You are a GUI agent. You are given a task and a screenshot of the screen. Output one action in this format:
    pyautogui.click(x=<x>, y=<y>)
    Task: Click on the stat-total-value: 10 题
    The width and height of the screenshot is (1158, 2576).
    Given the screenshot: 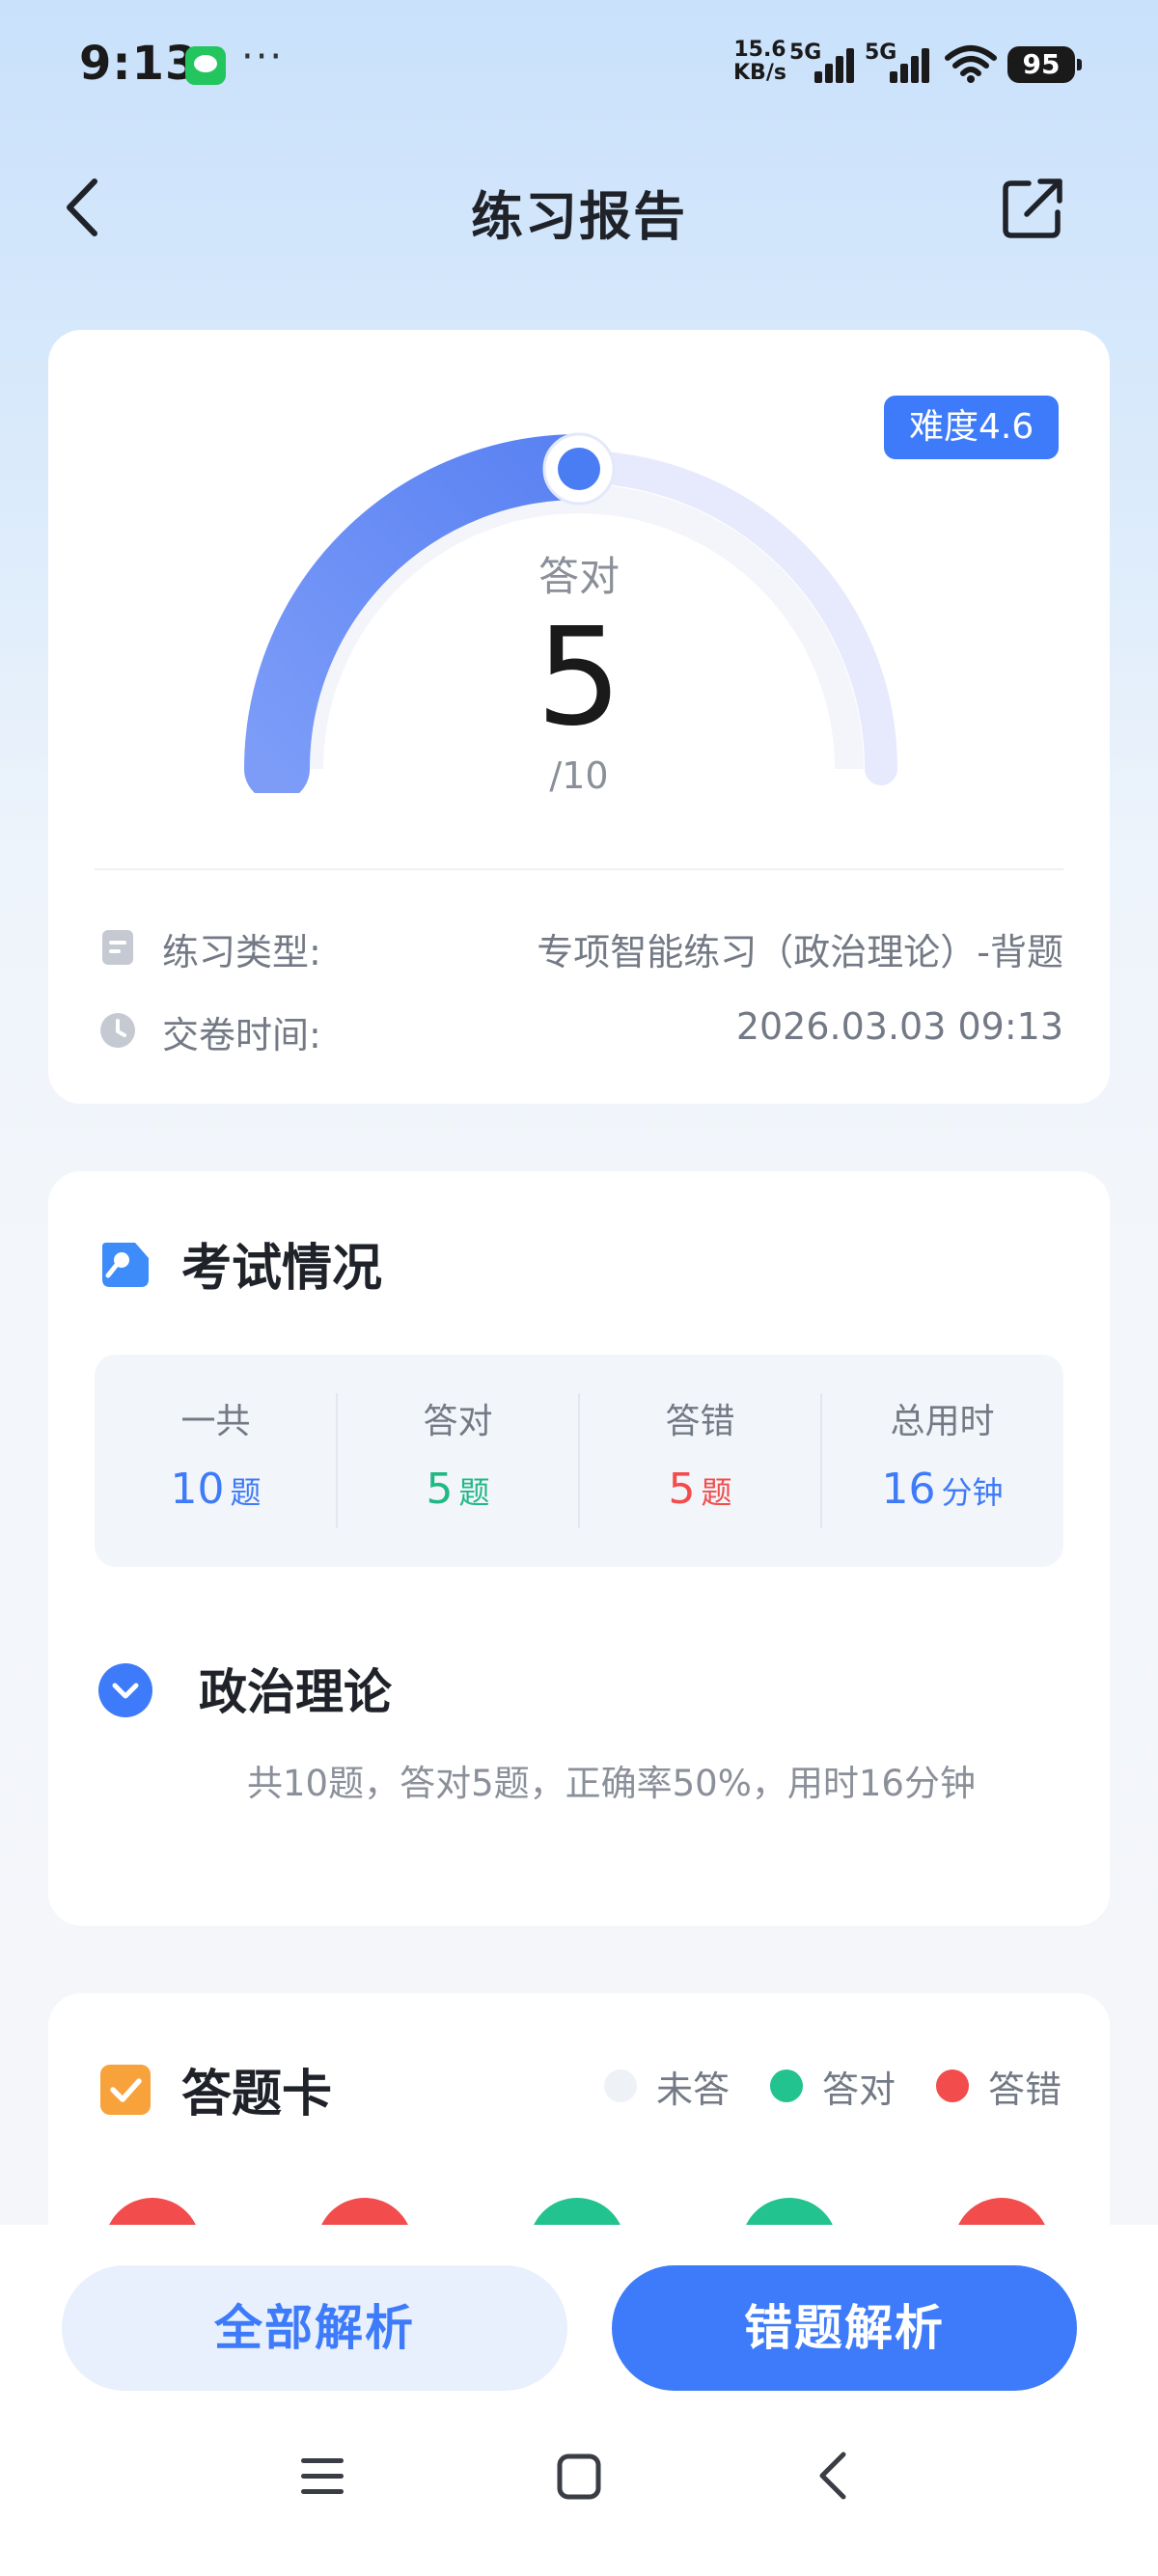 What is the action you would take?
    pyautogui.click(x=216, y=1489)
    